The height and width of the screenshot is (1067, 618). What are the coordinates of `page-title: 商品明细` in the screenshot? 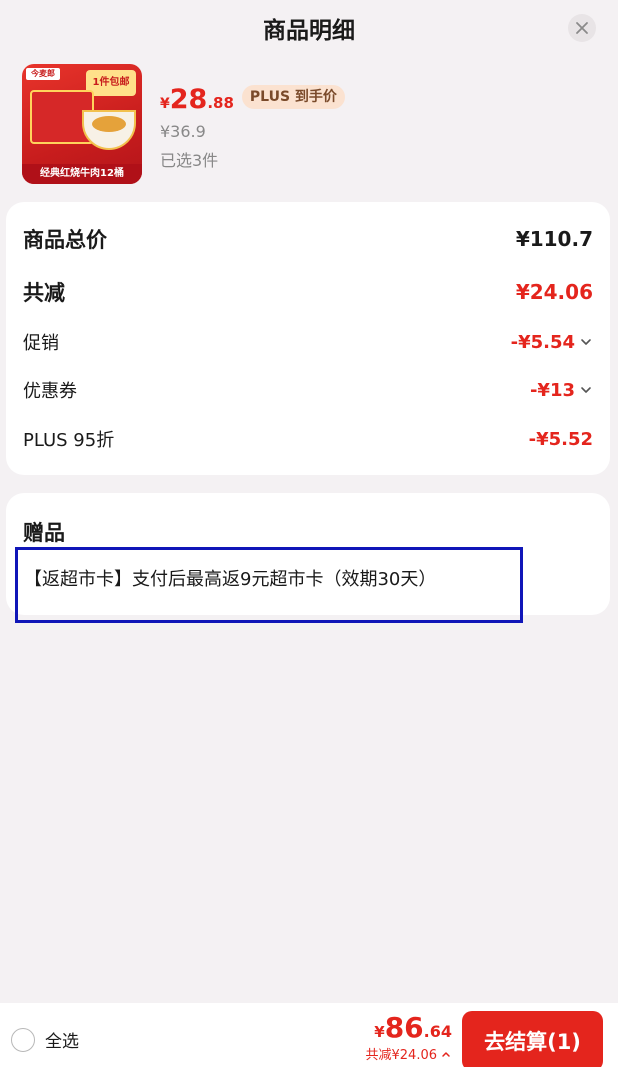 It's located at (309, 31).